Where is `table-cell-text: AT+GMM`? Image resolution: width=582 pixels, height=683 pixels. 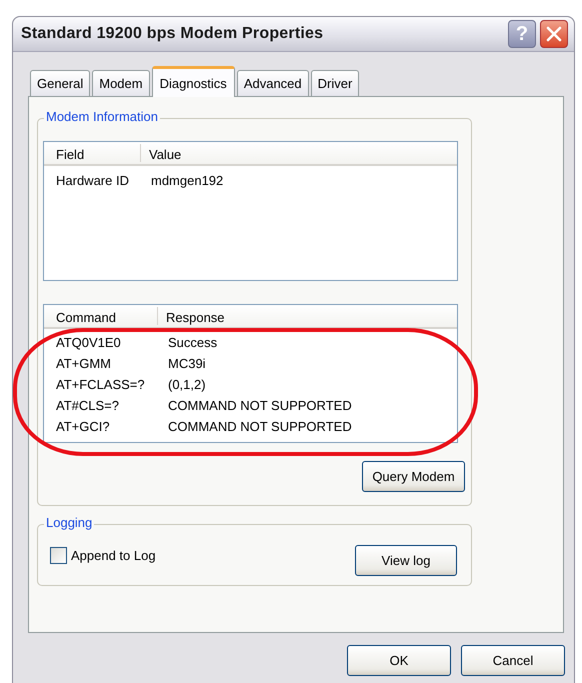 table-cell-text: AT+GMM is located at coordinates (83, 363).